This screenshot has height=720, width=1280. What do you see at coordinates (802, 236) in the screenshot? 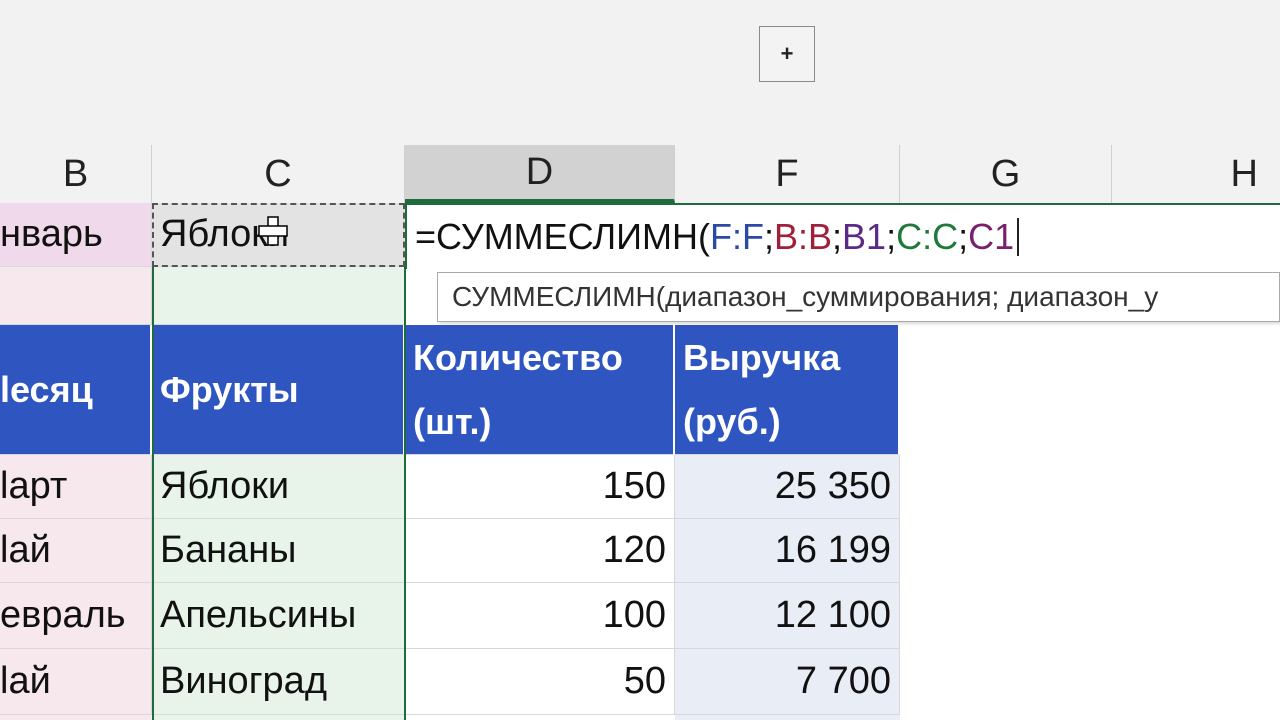
I see `formula-arg-criteria-range-1: B:B` at bounding box center [802, 236].